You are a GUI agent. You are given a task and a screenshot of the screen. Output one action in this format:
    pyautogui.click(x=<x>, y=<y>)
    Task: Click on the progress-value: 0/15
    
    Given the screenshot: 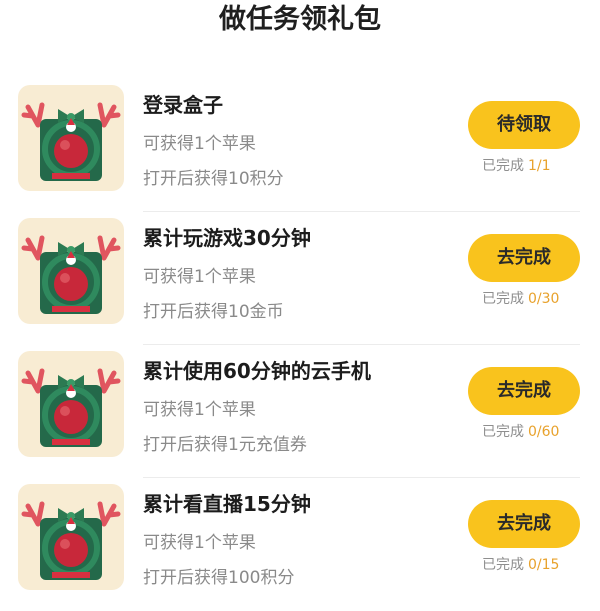 What is the action you would take?
    pyautogui.click(x=544, y=565)
    